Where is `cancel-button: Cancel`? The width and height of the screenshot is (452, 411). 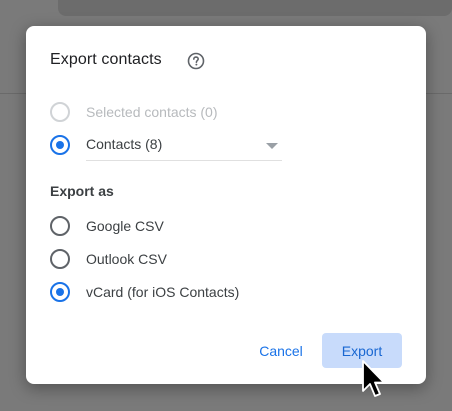
cancel-button: Cancel is located at coordinates (281, 350).